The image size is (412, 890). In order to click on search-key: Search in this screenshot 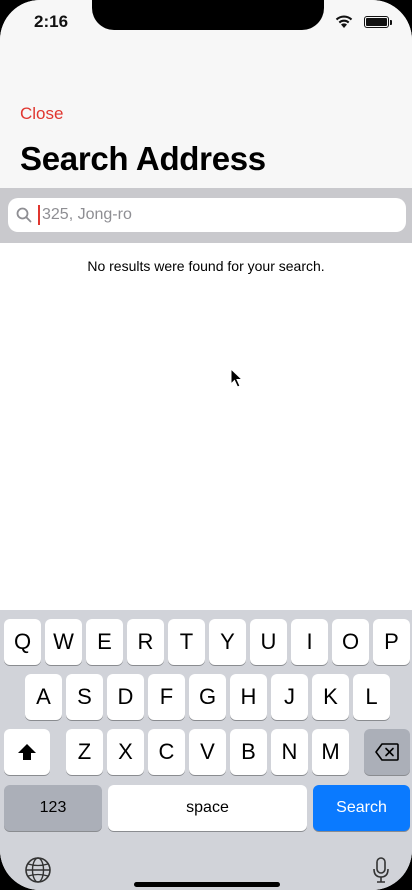, I will do `click(361, 808)`.